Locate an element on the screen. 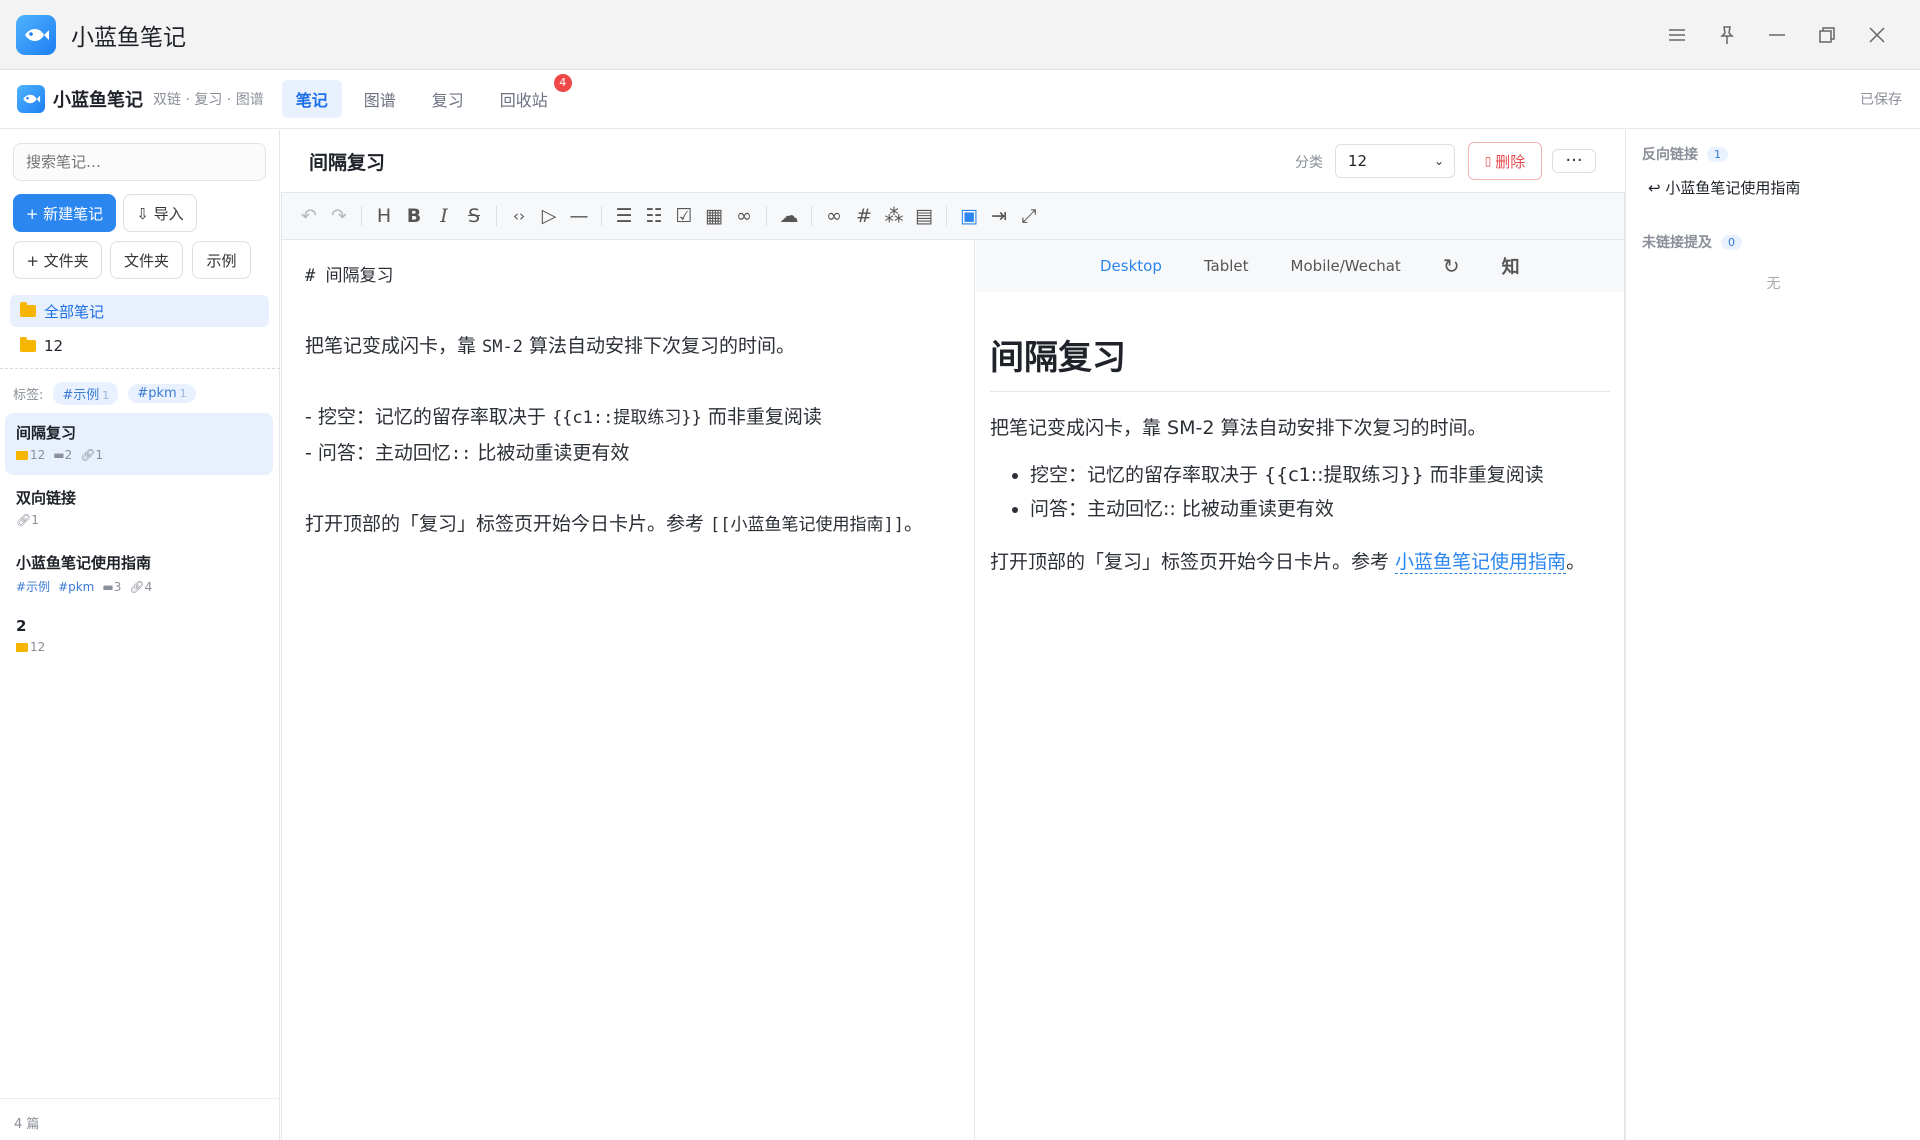 Image resolution: width=1920 pixels, height=1140 pixels. tab-trash: 回收站 4 is located at coordinates (529, 96).